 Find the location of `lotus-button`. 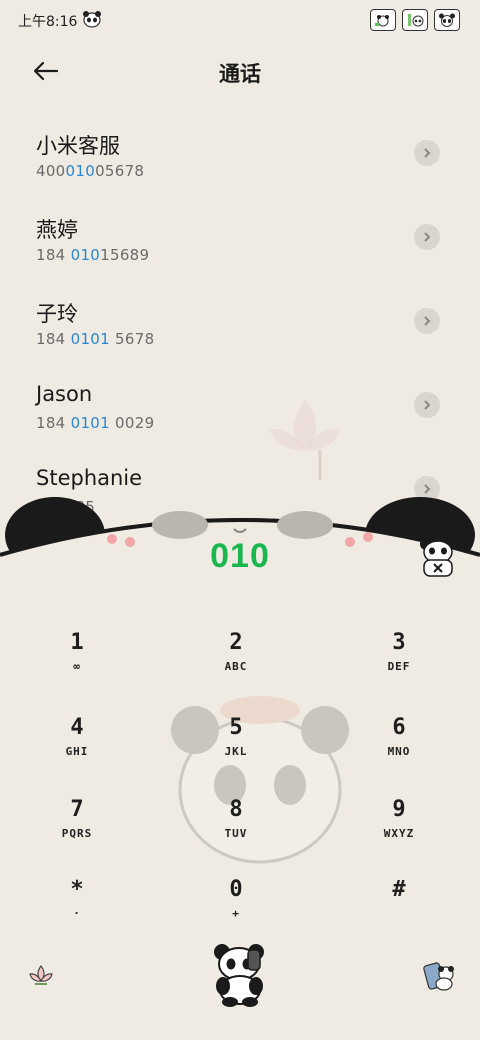

lotus-button is located at coordinates (41, 975).